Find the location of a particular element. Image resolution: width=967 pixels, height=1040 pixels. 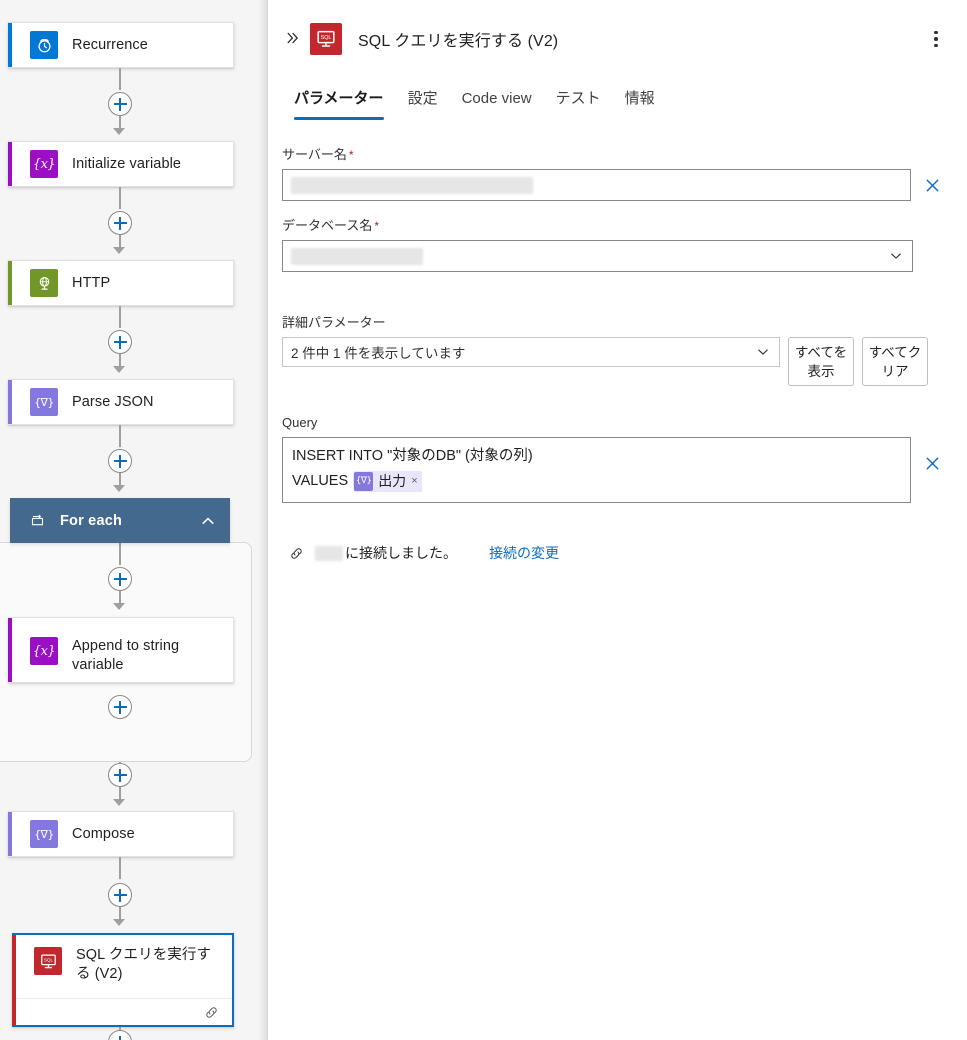

node-connection-footer is located at coordinates (122, 1011).